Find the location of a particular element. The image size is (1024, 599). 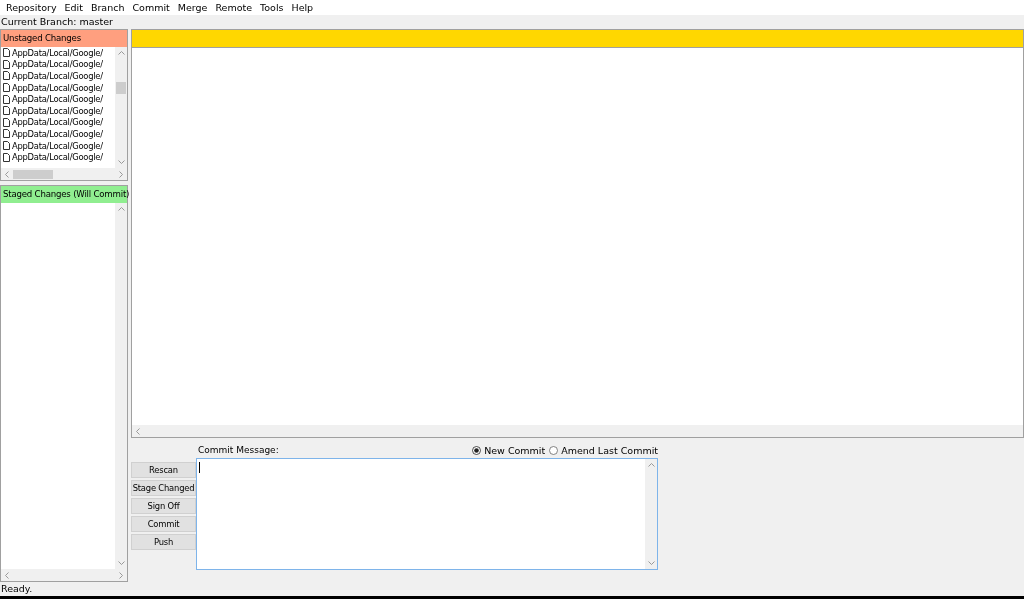

radio-label: Amend Last Commit is located at coordinates (609, 450).